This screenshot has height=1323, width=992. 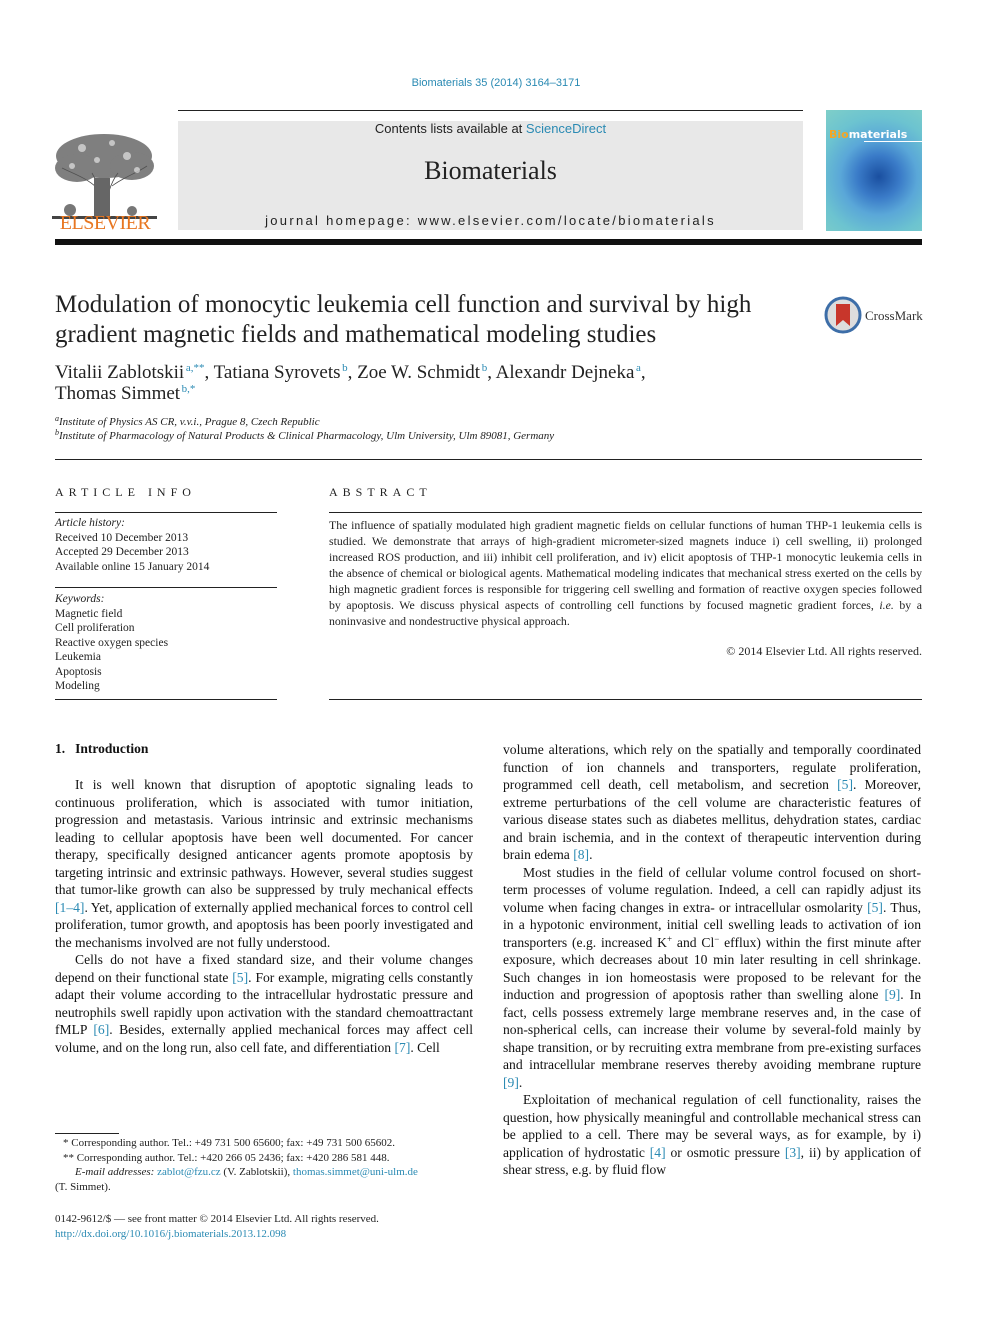 What do you see at coordinates (893, 141) in the screenshot?
I see `cover-divider` at bounding box center [893, 141].